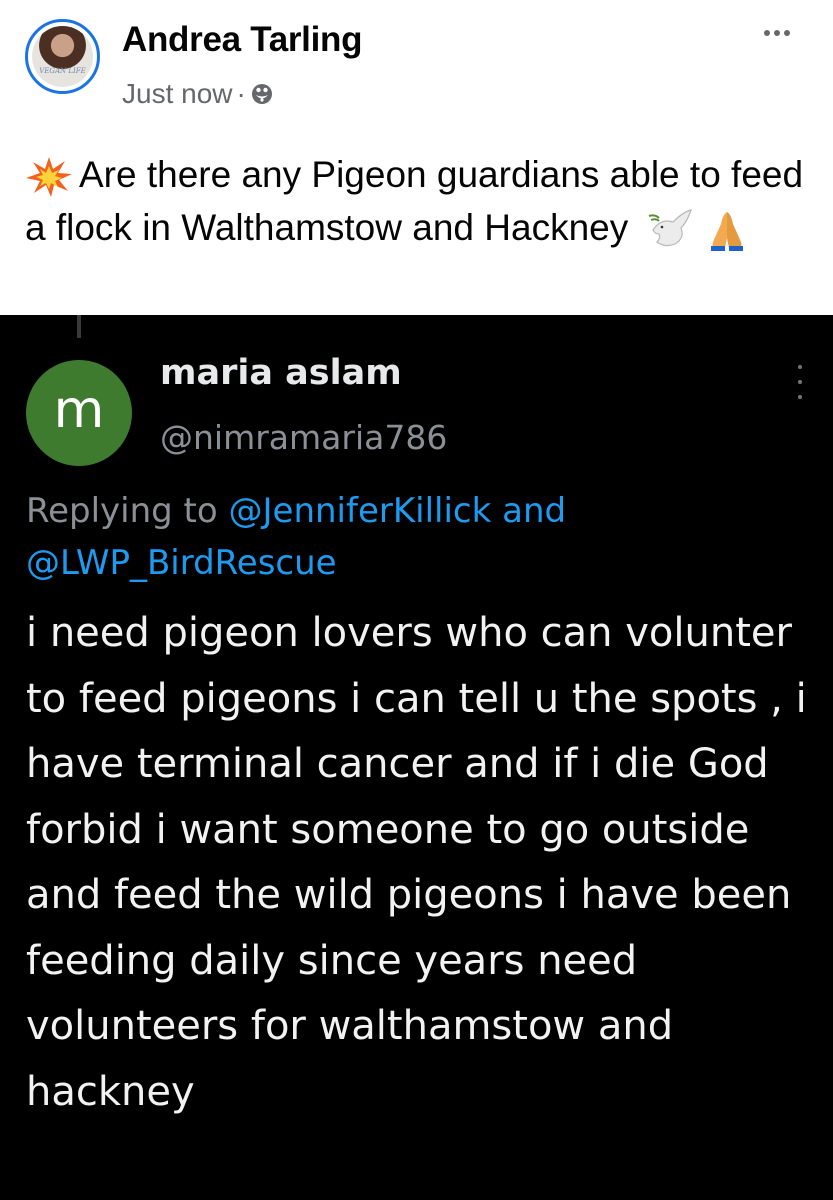 The image size is (833, 1200). What do you see at coordinates (304, 437) in the screenshot?
I see `tweet-author-handle: @nimramaria786` at bounding box center [304, 437].